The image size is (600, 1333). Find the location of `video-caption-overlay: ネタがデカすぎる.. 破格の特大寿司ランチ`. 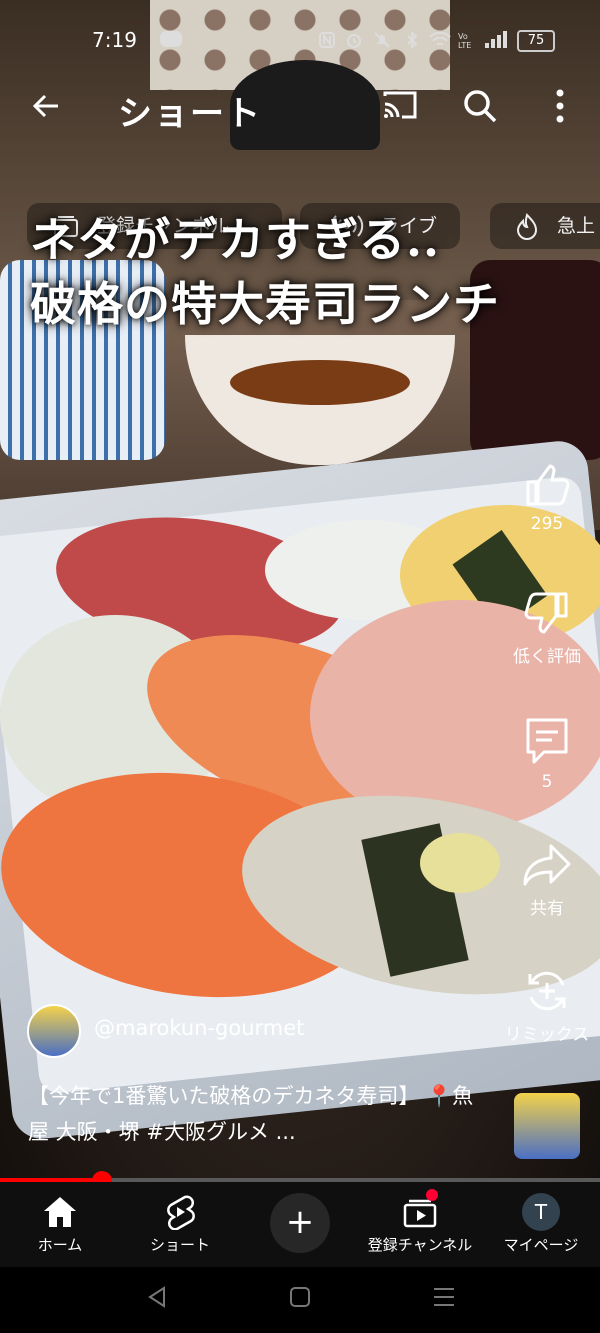

video-caption-overlay: ネタがデカすぎる.. 破格の特大寿司ランチ is located at coordinates (310, 272).